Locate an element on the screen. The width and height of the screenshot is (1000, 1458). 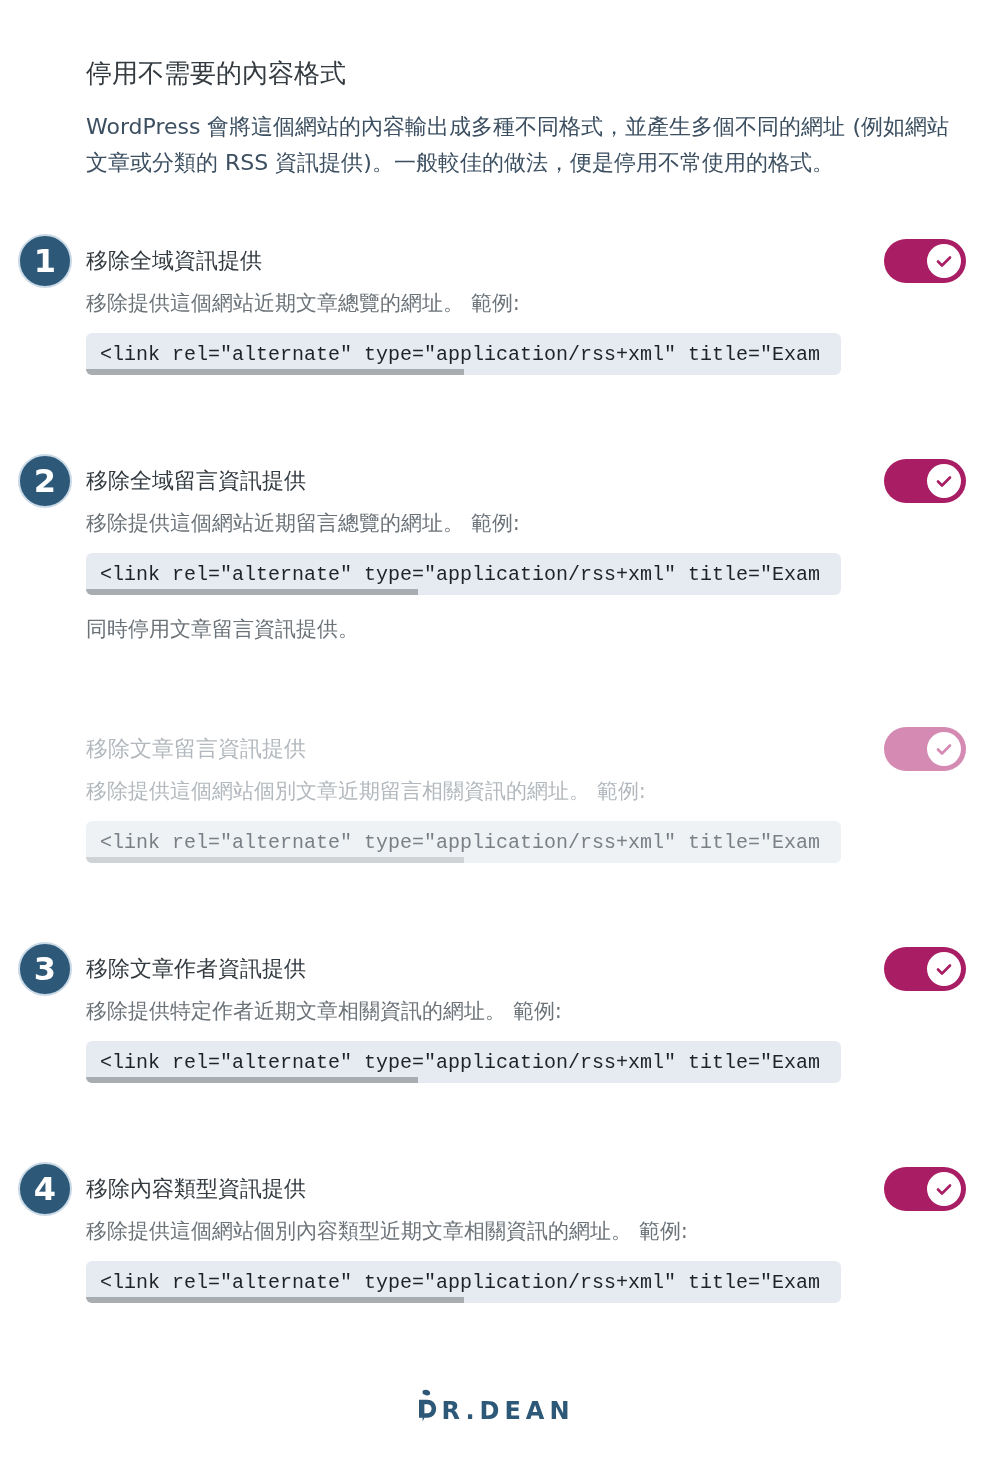
step-number-badge: 1 is located at coordinates (45, 261).